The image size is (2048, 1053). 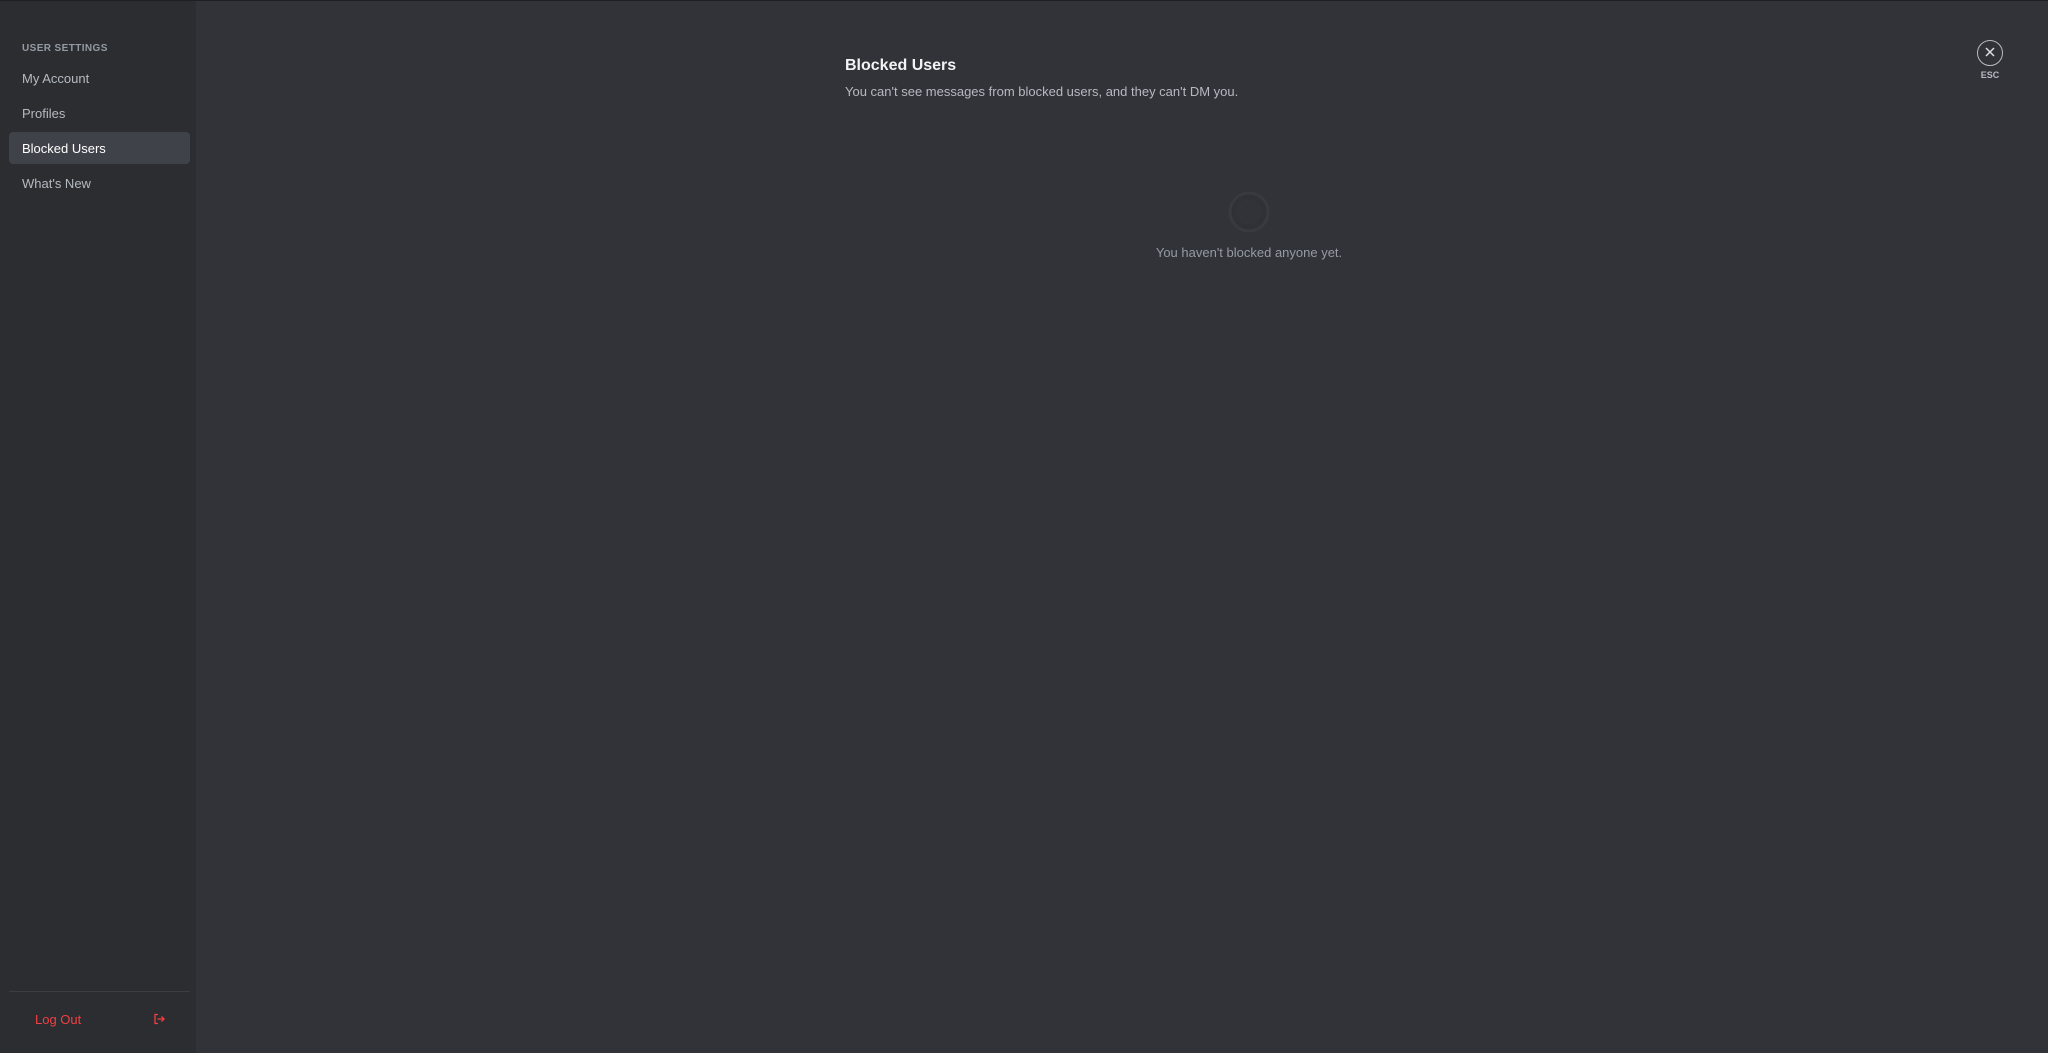 I want to click on sidebar-item-label: What's New, so click(x=56, y=183).